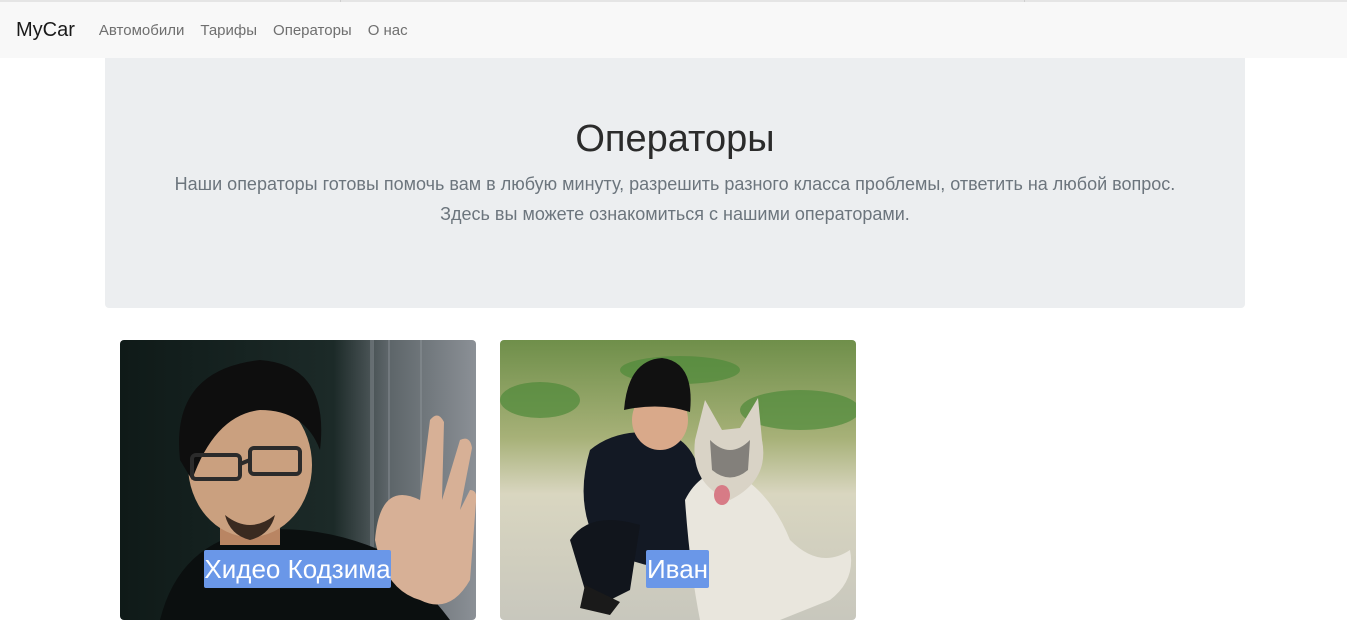 Image resolution: width=1347 pixels, height=635 pixels. I want to click on page-title: Операторы, so click(675, 139).